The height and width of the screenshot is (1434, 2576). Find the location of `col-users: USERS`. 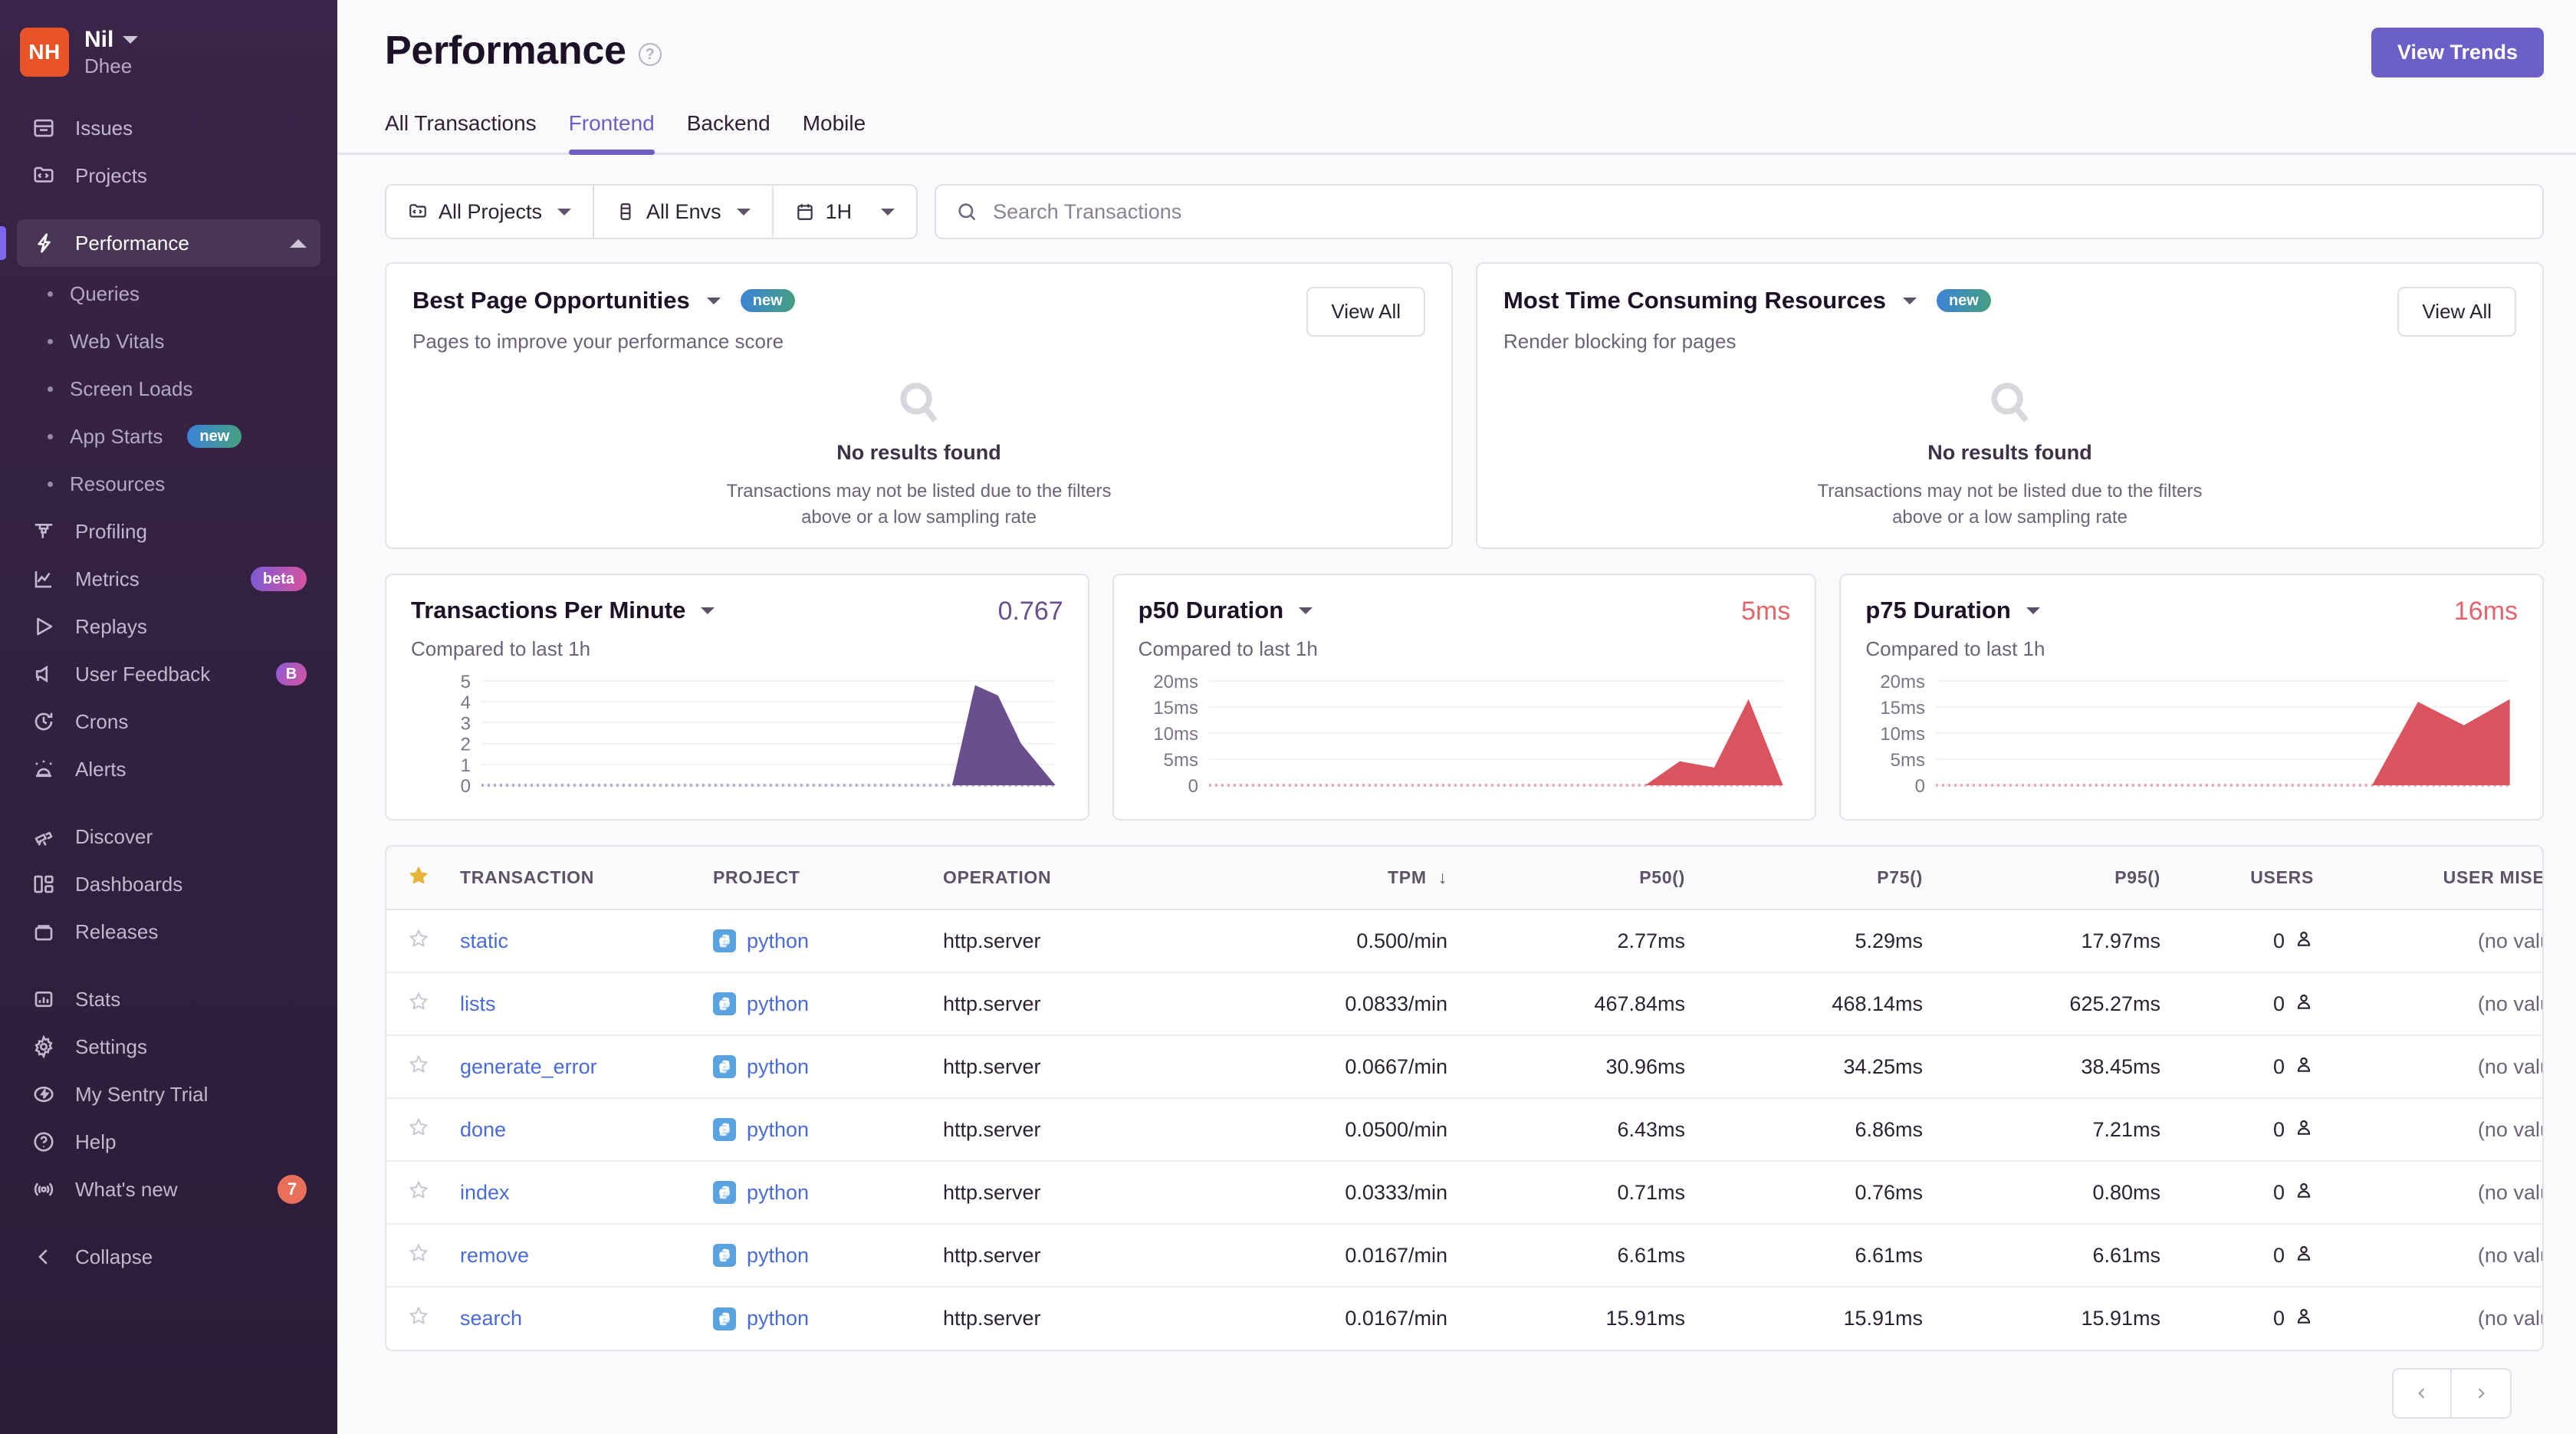

col-users: USERS is located at coordinates (2257, 878).